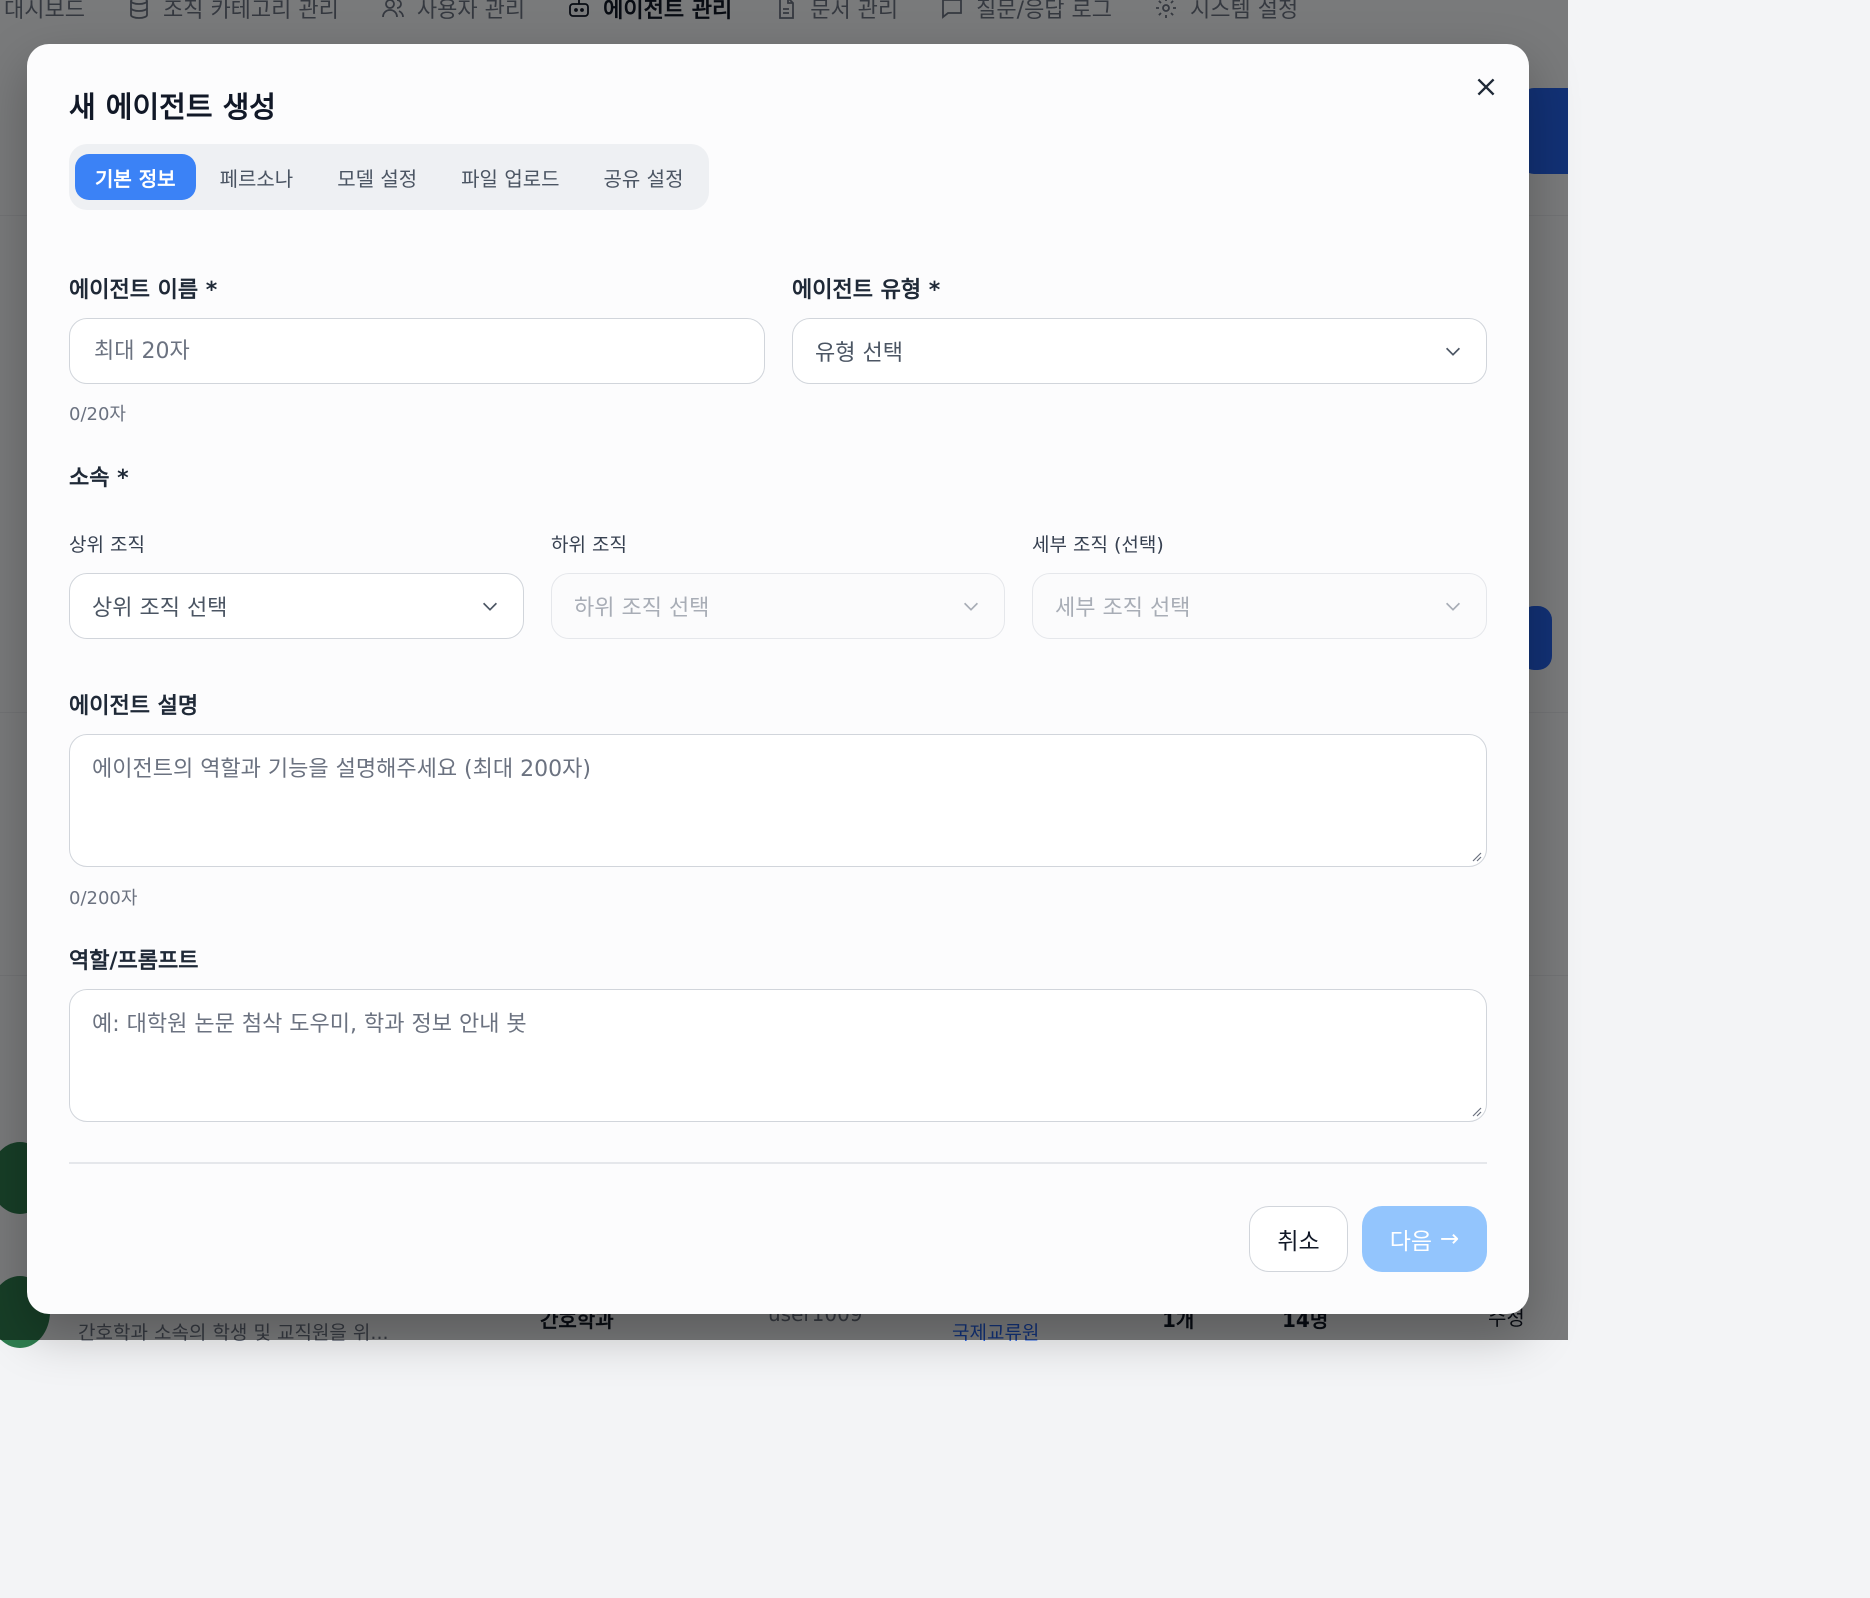 The height and width of the screenshot is (1598, 1870). What do you see at coordinates (160, 608) in the screenshot?
I see `upper-org-placeholder: 상위 조직 선택` at bounding box center [160, 608].